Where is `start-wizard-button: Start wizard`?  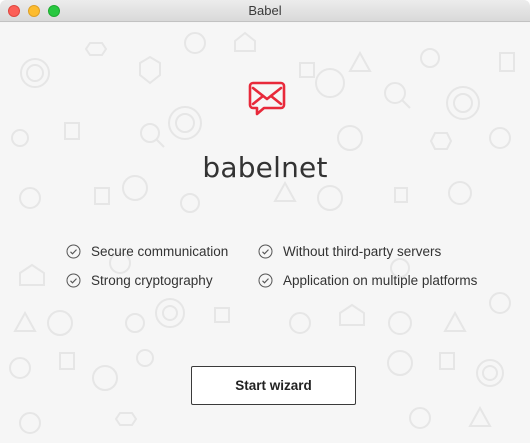
start-wizard-button: Start wizard is located at coordinates (273, 385).